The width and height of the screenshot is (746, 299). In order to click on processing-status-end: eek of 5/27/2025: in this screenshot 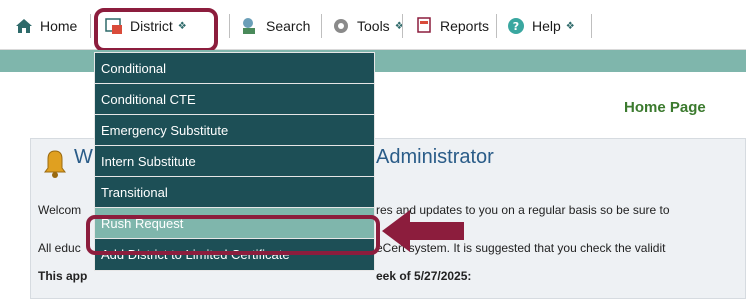, I will do `click(424, 276)`.